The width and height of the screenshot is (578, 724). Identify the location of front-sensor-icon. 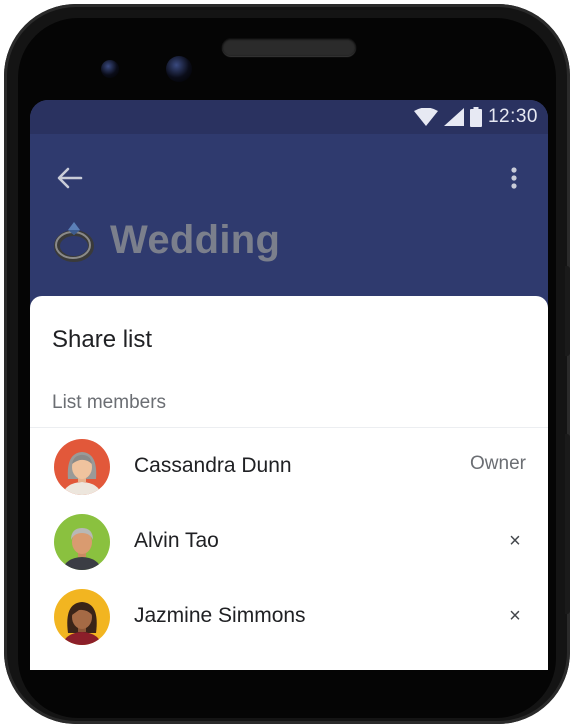
(179, 69).